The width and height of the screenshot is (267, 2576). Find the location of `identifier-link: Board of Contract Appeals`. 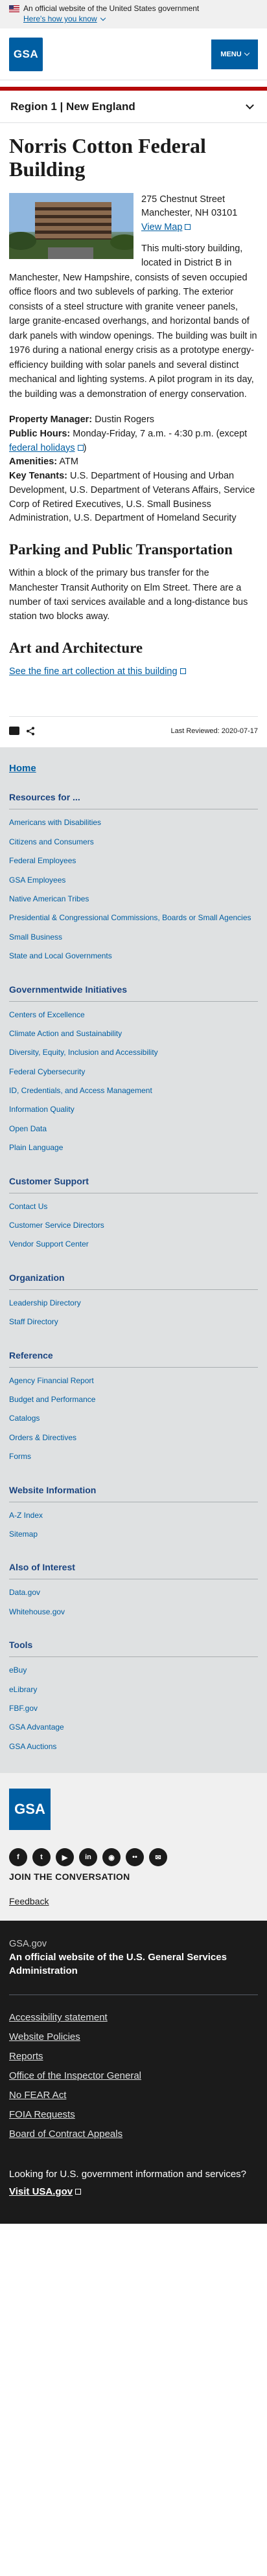

identifier-link: Board of Contract Appeals is located at coordinates (65, 2134).